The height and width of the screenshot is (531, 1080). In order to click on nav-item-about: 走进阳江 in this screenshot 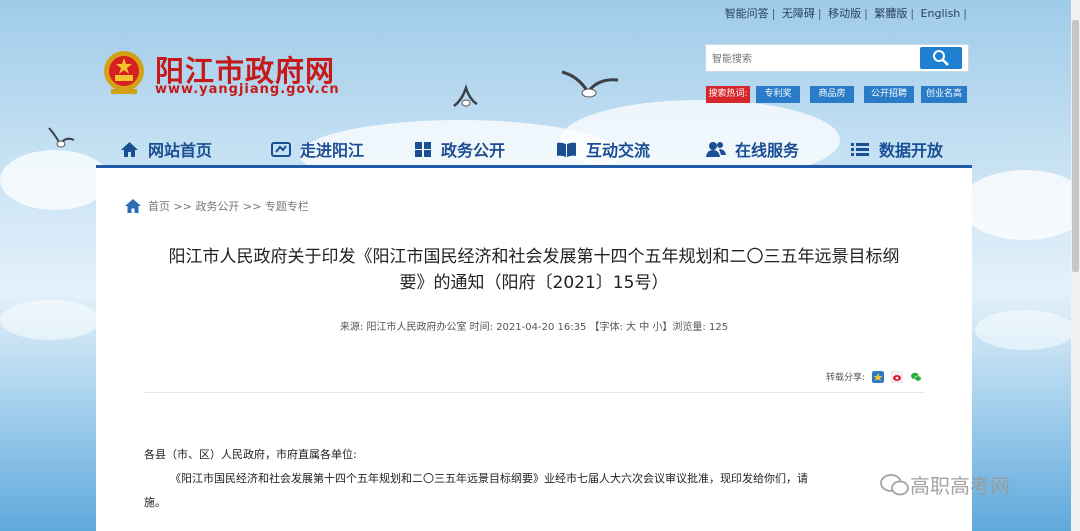, I will do `click(317, 149)`.